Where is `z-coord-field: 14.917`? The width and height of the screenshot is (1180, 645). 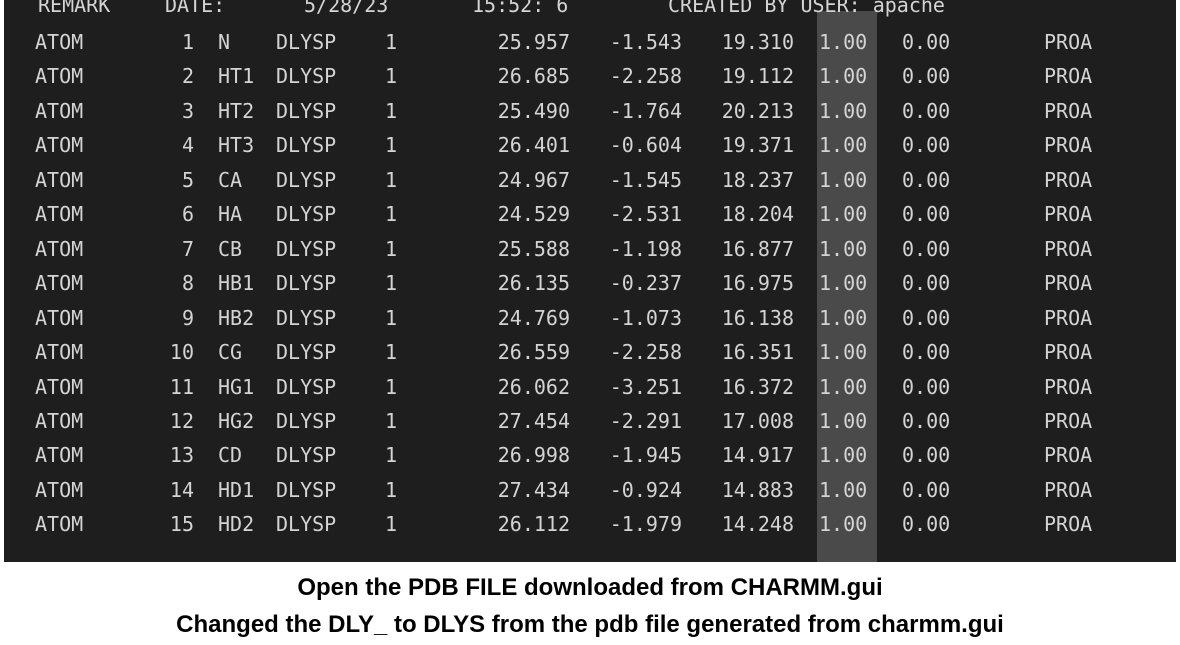 z-coord-field: 14.917 is located at coordinates (757, 455).